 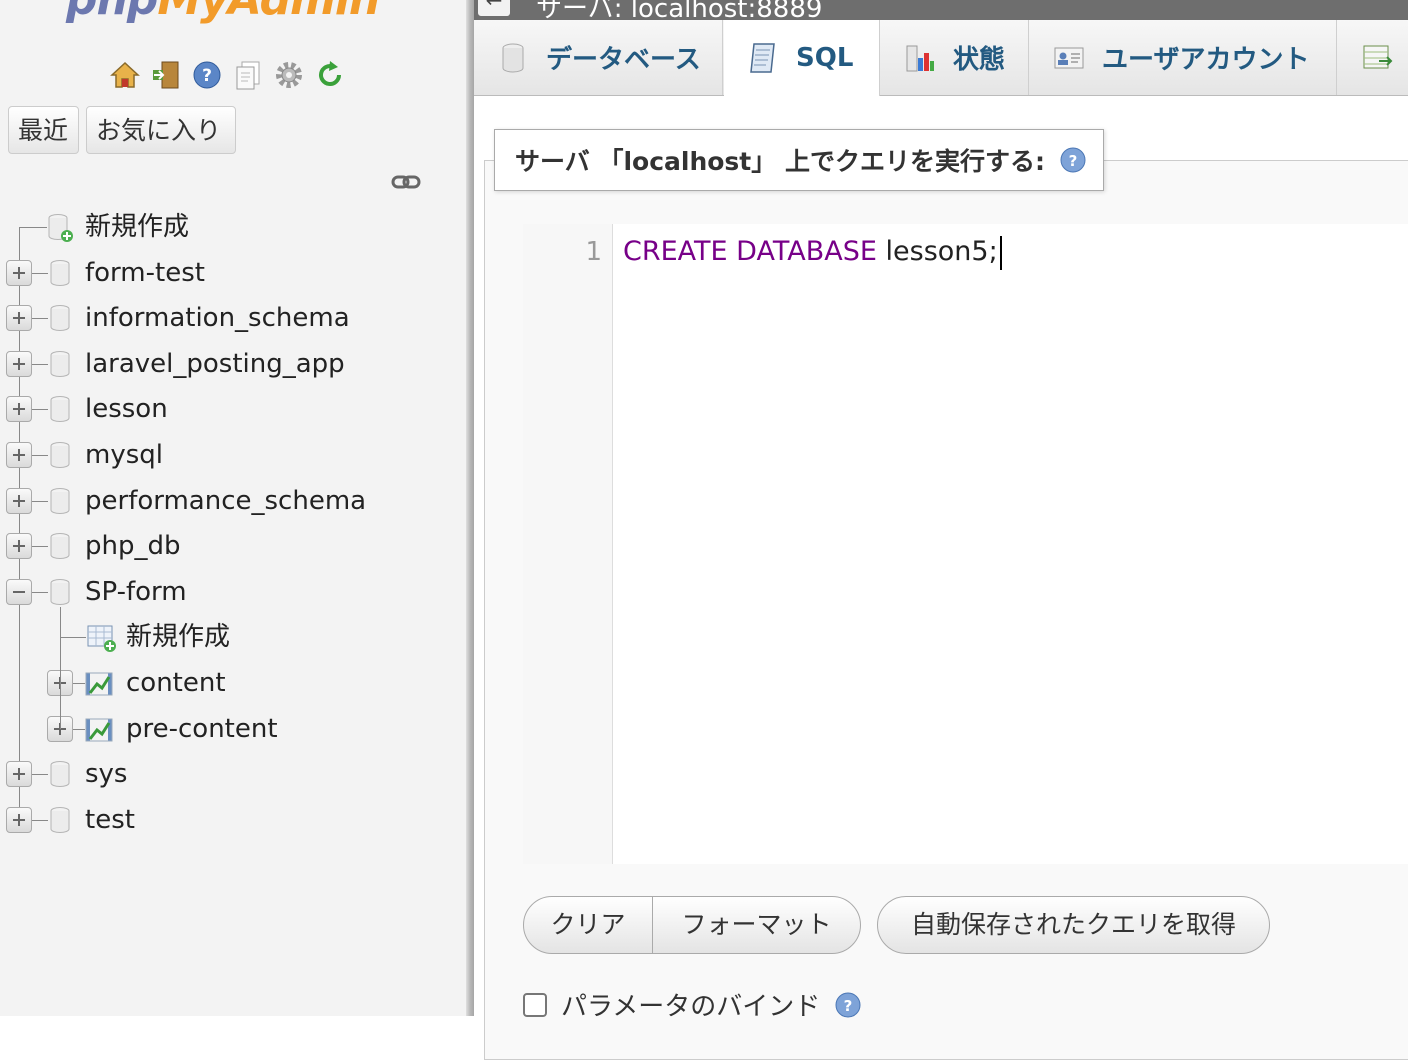 What do you see at coordinates (494, 8) in the screenshot?
I see `back-arrow-icon: ←` at bounding box center [494, 8].